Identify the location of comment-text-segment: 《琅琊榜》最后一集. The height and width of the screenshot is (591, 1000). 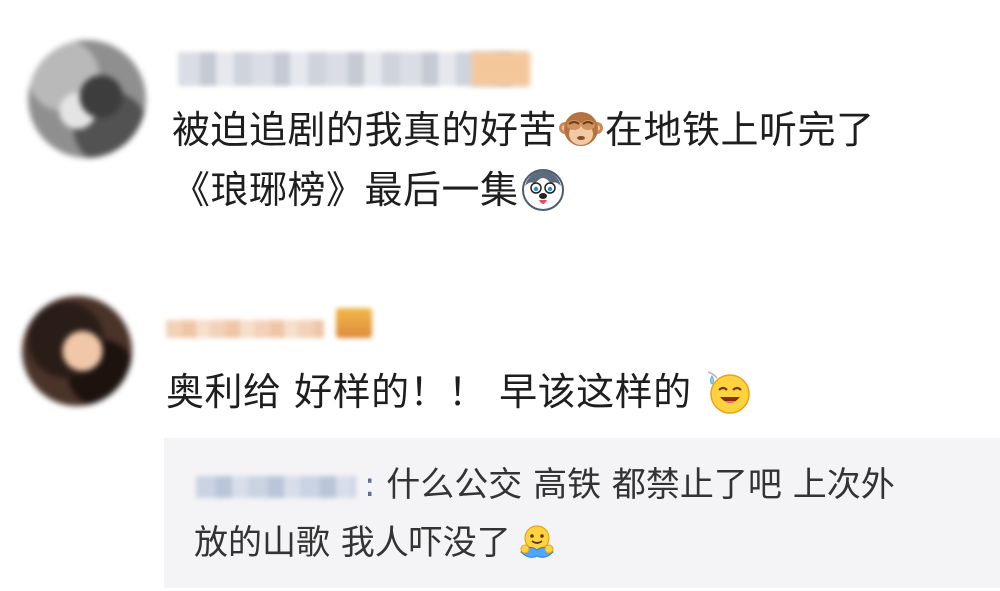
(345, 190).